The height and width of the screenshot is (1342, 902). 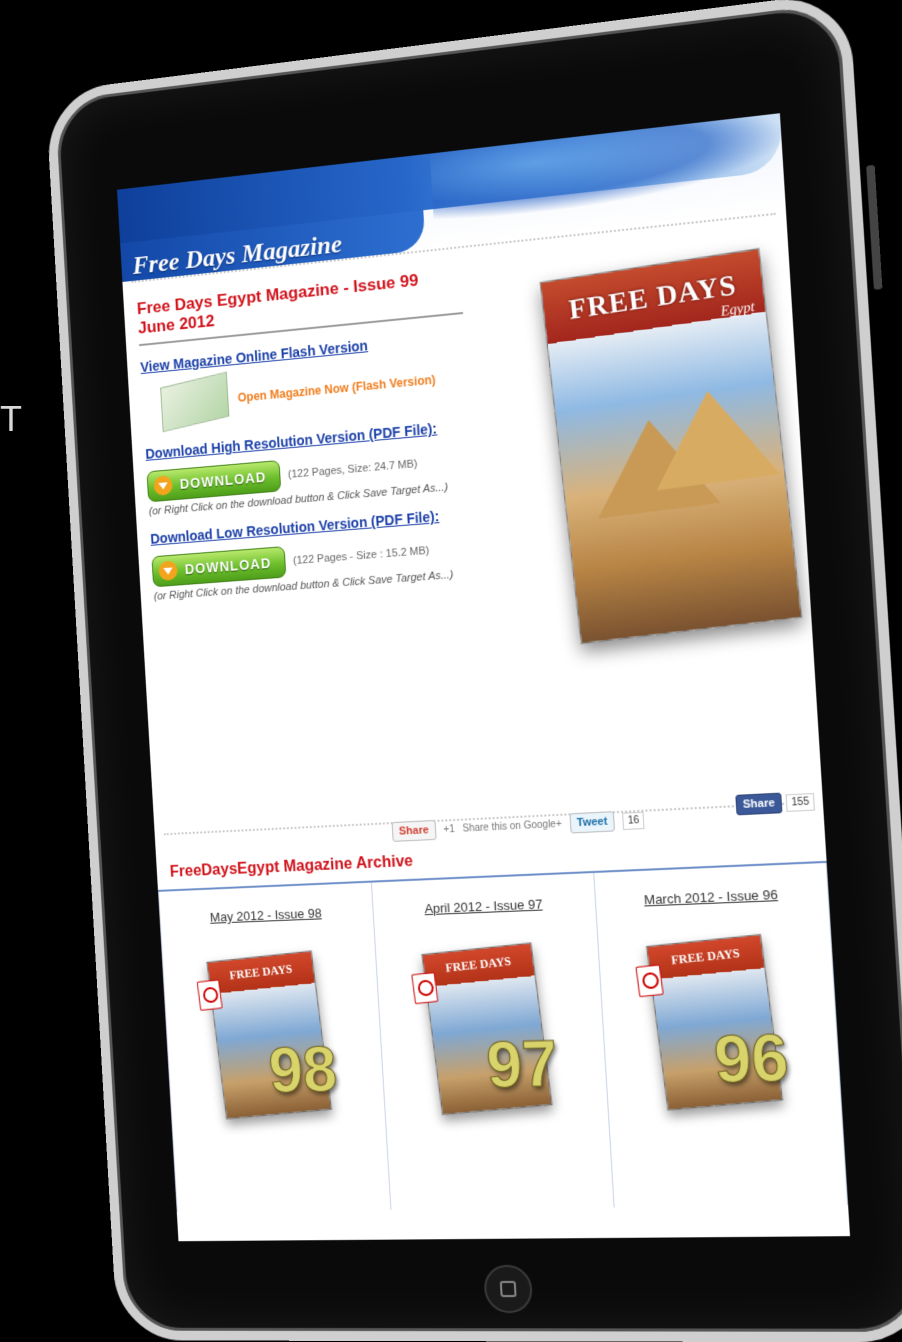 I want to click on share-row: Share +1 Share this on Google+ Tweet 16, so click(x=518, y=826).